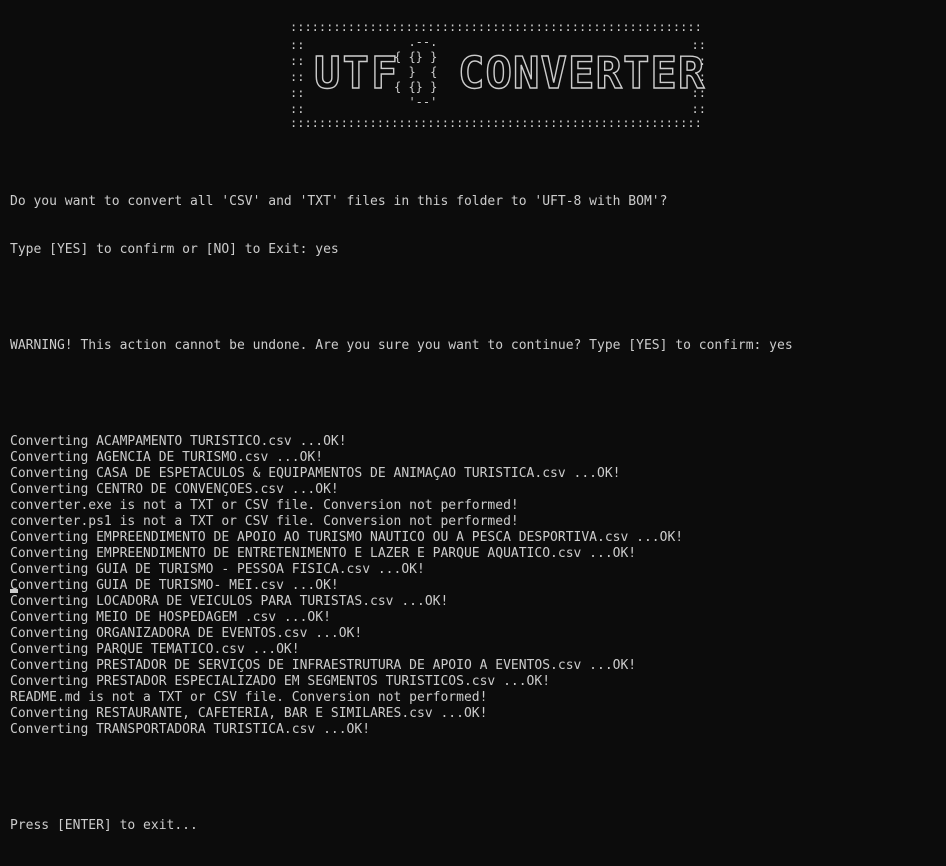 The image size is (946, 866). What do you see at coordinates (297, 77) in the screenshot?
I see `banner-side-left: :: :: :: :: ::` at bounding box center [297, 77].